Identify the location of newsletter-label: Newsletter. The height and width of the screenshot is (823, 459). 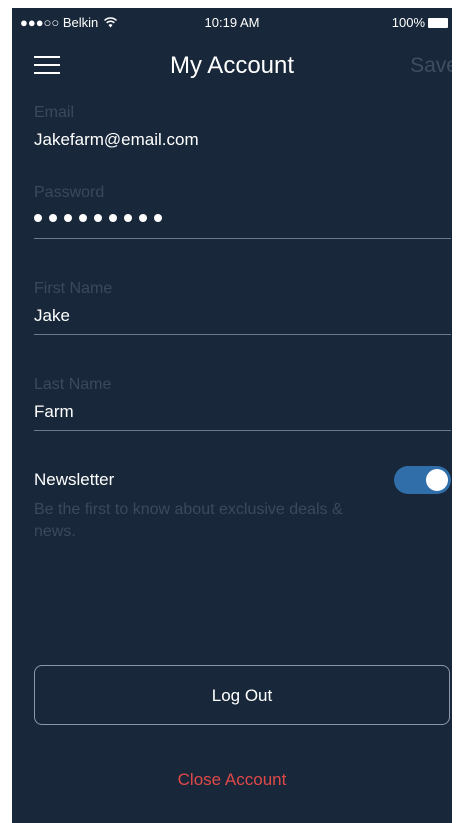
(74, 479).